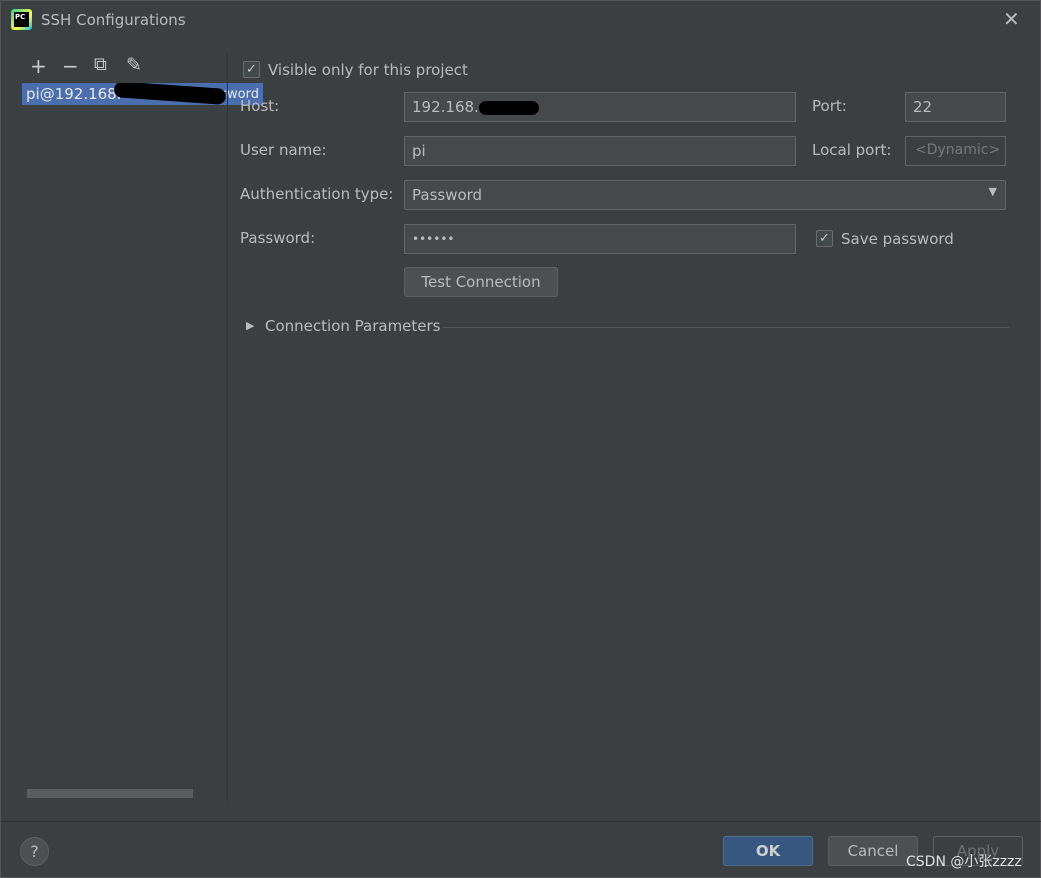 This screenshot has width=1041, height=878. Describe the element at coordinates (955, 107) in the screenshot. I see `port-input: 22` at that location.